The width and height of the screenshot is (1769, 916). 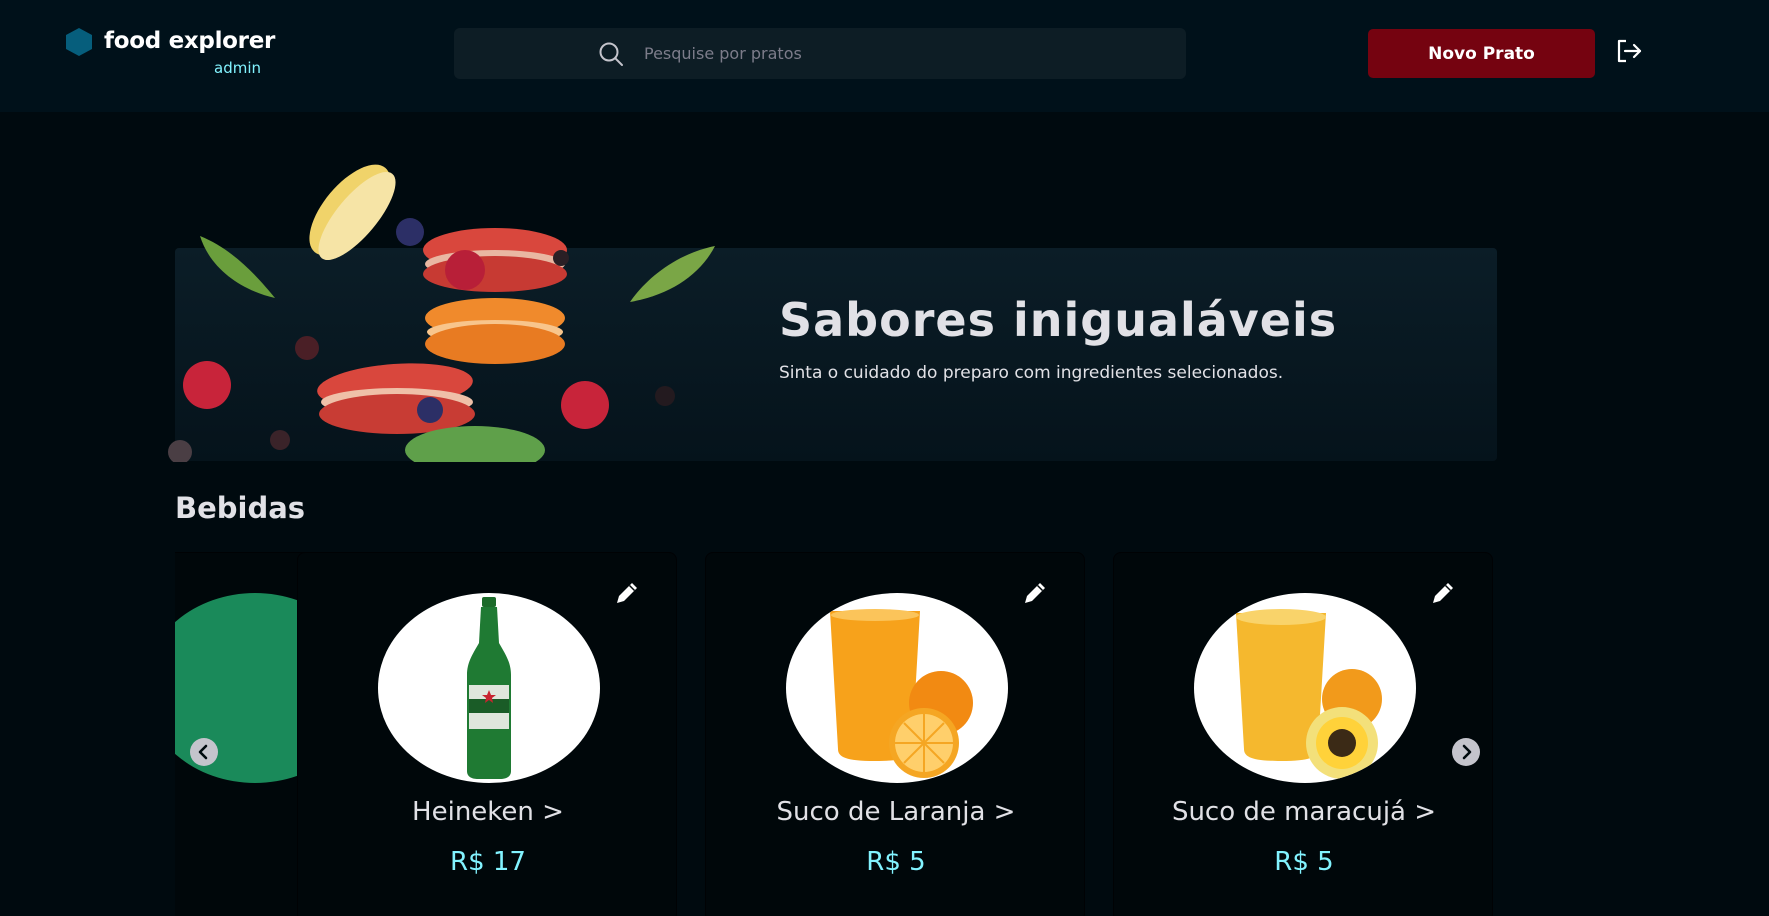 What do you see at coordinates (487, 812) in the screenshot?
I see `dish-name: Heineken >` at bounding box center [487, 812].